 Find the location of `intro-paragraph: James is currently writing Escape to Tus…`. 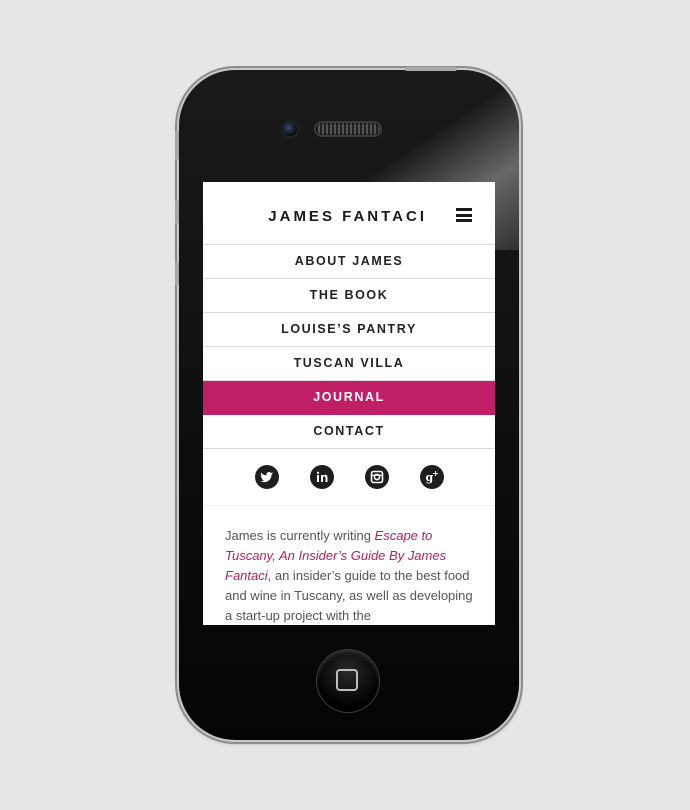

intro-paragraph: James is currently writing Escape to Tus… is located at coordinates (349, 565).